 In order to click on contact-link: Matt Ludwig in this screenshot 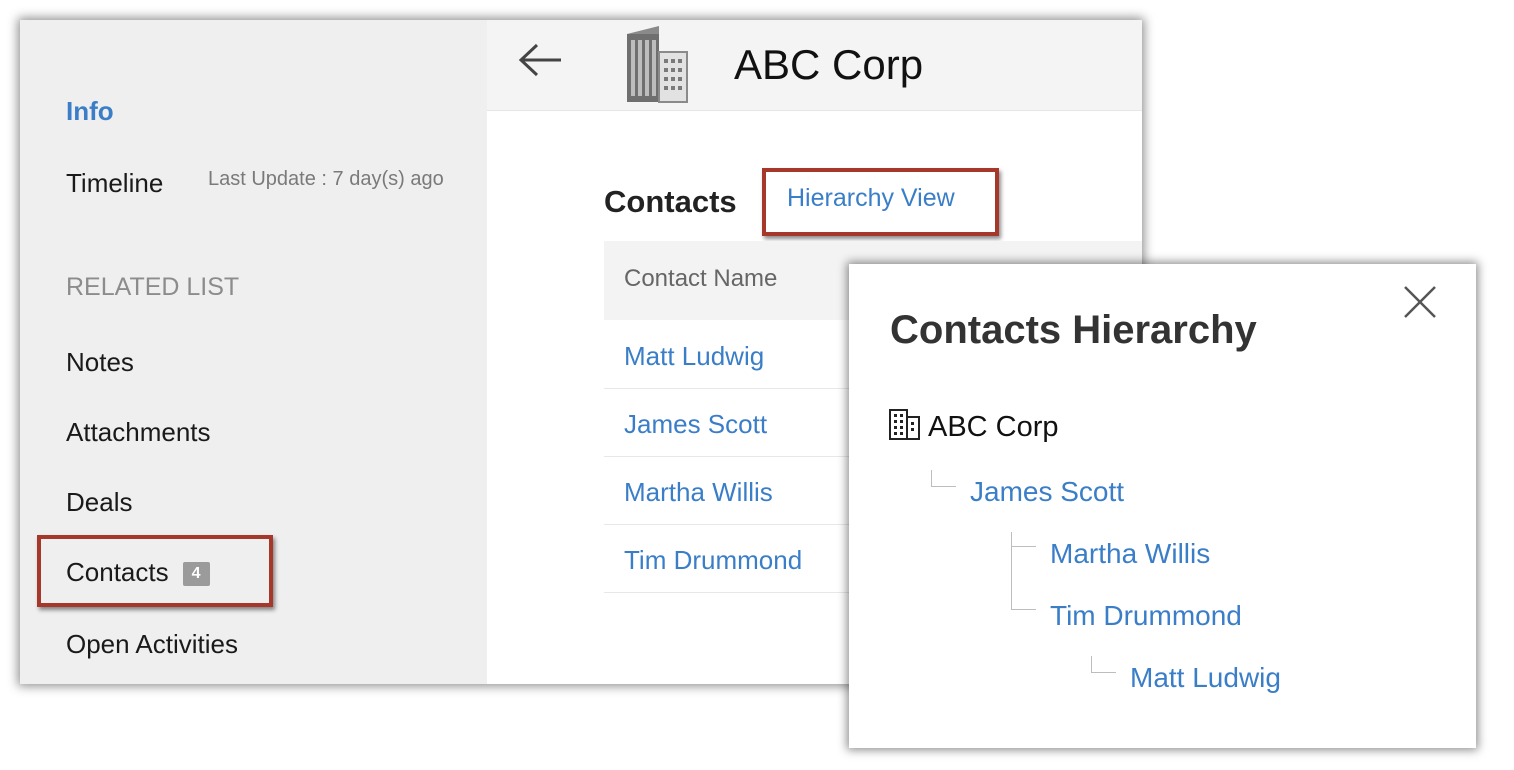, I will do `click(694, 356)`.